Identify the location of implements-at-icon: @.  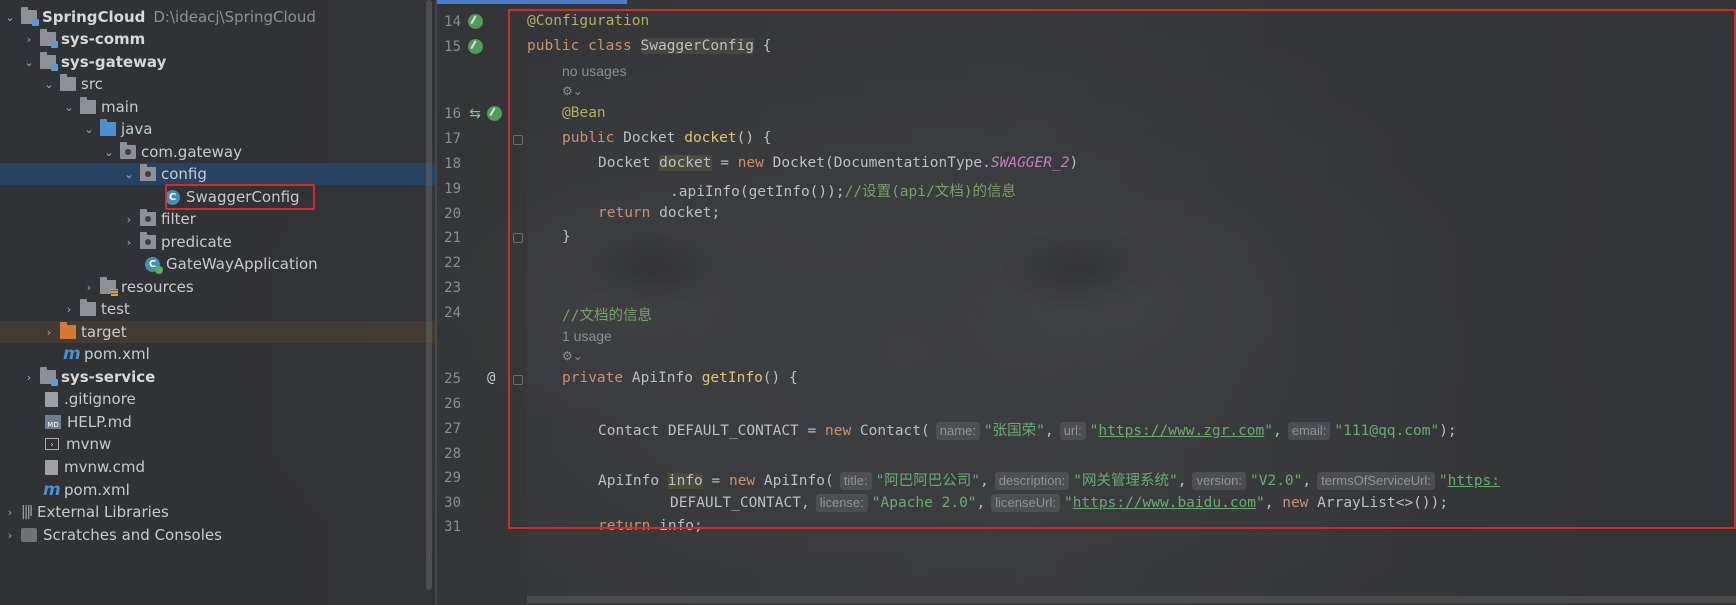
(494, 378).